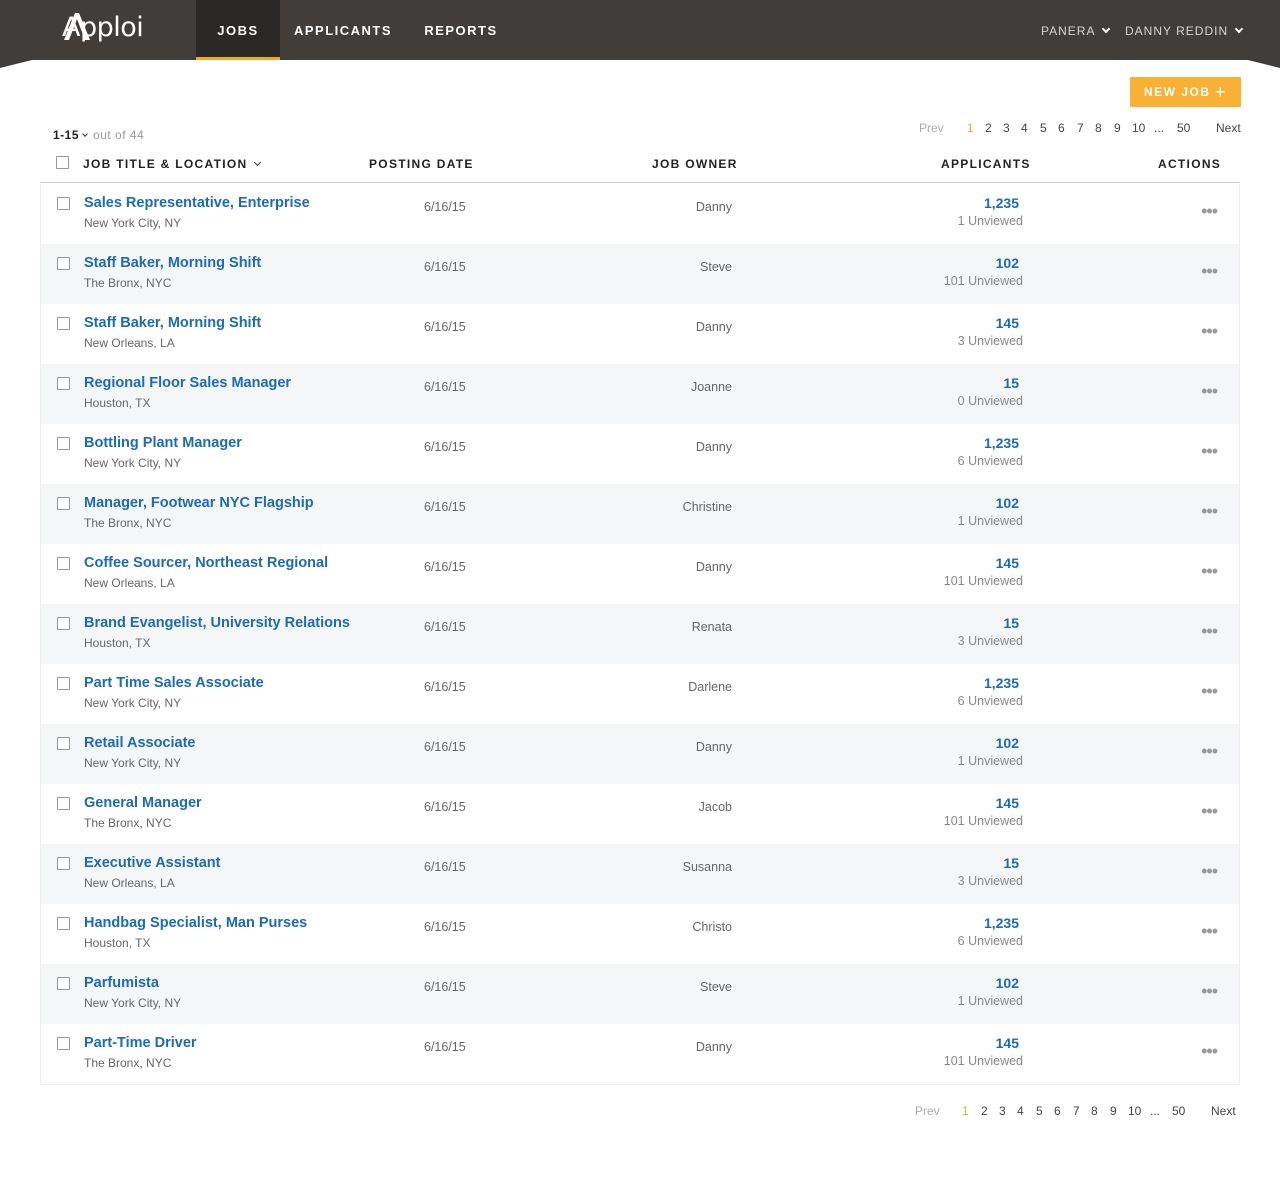 Image resolution: width=1280 pixels, height=1197 pixels. What do you see at coordinates (172, 164) in the screenshot?
I see `column-header-title: JOB TITLE & LOCATION` at bounding box center [172, 164].